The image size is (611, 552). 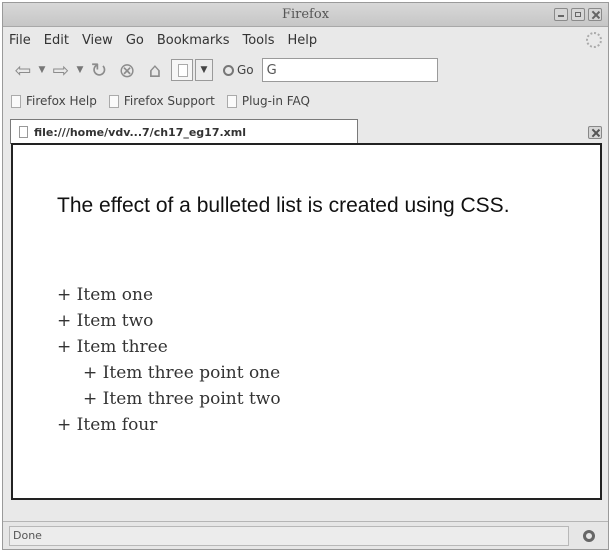 What do you see at coordinates (56, 40) in the screenshot?
I see `menu-edit: Edit` at bounding box center [56, 40].